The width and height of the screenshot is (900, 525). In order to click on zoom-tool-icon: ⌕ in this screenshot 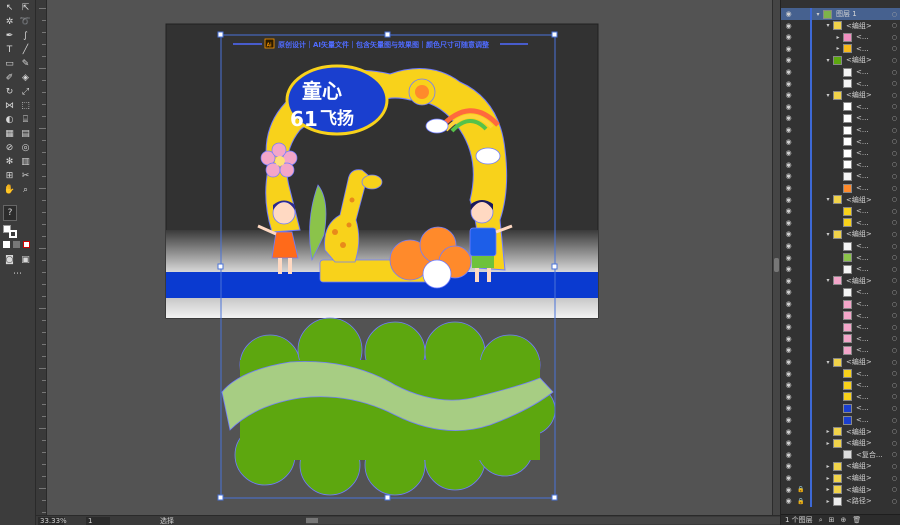, I will do `click(25, 190)`.